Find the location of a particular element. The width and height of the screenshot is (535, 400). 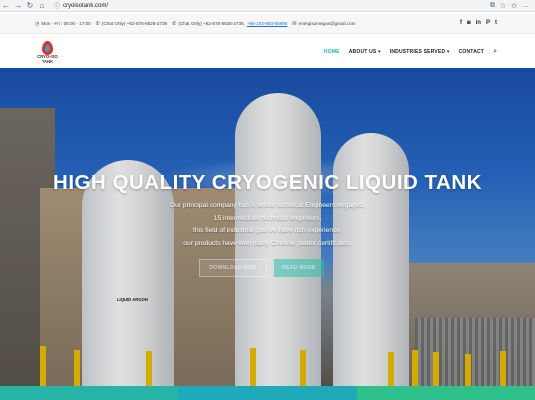

reading-view-icon: ⧉ is located at coordinates (492, 6).